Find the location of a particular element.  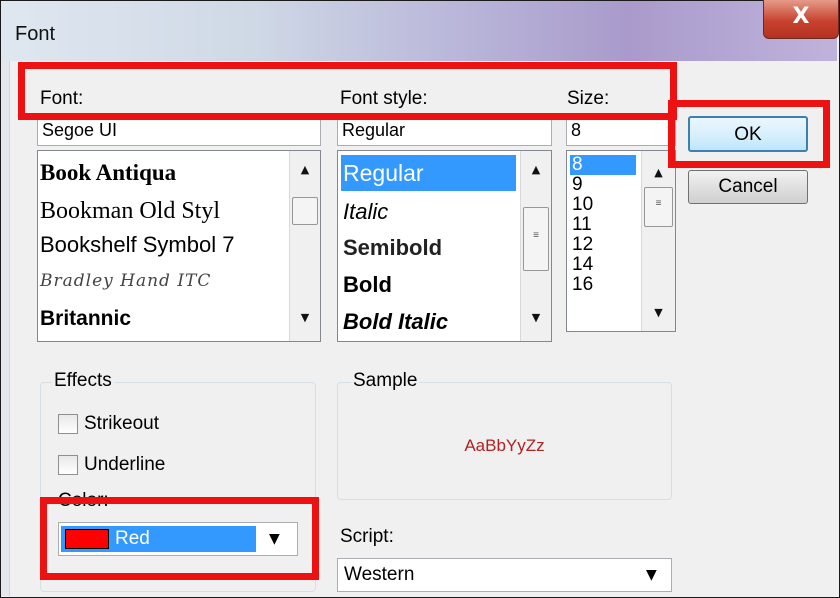

close-icon: X is located at coordinates (801, 16).